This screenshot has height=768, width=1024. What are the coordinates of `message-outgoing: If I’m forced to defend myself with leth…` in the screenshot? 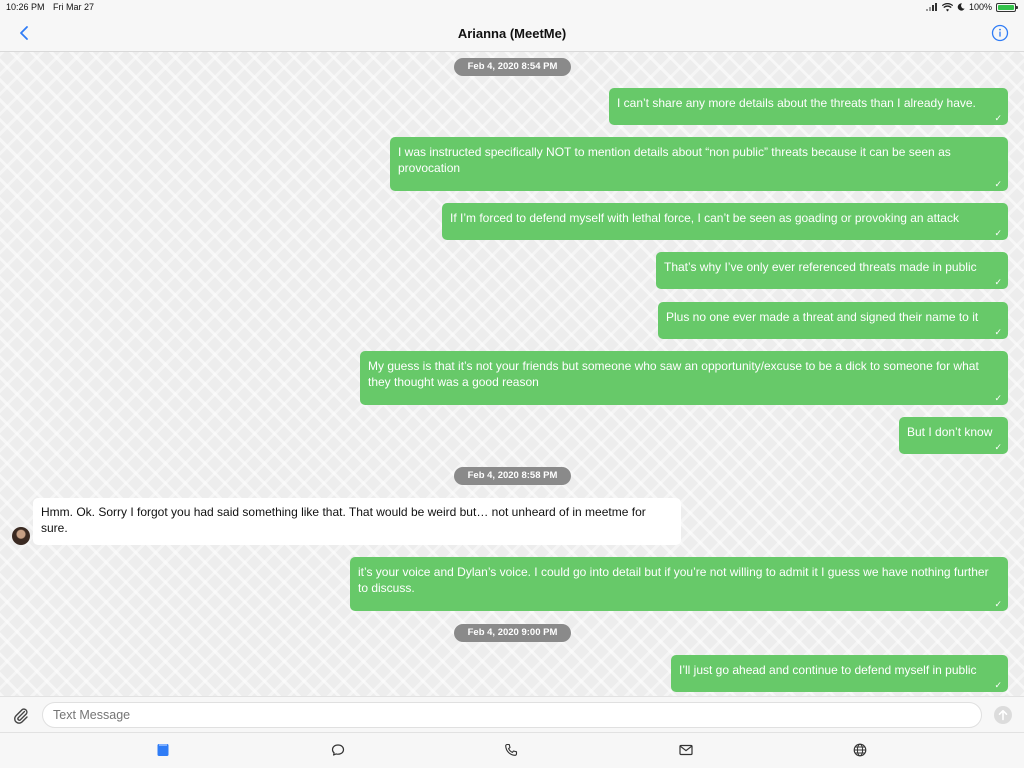 It's located at (725, 221).